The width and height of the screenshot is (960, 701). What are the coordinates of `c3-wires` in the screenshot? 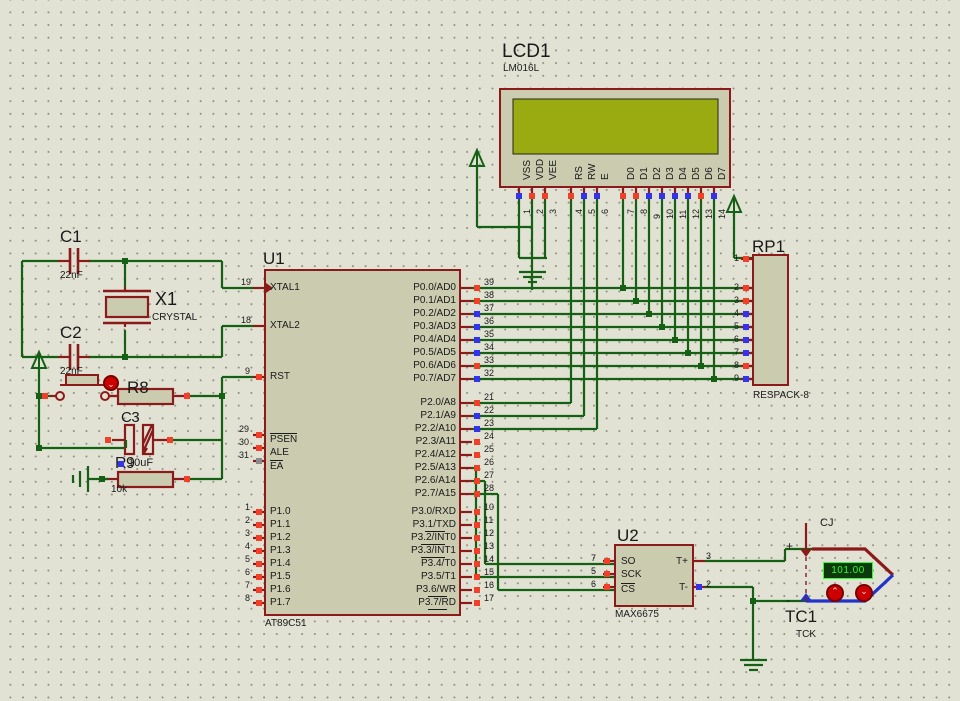 It's located at (173, 443).